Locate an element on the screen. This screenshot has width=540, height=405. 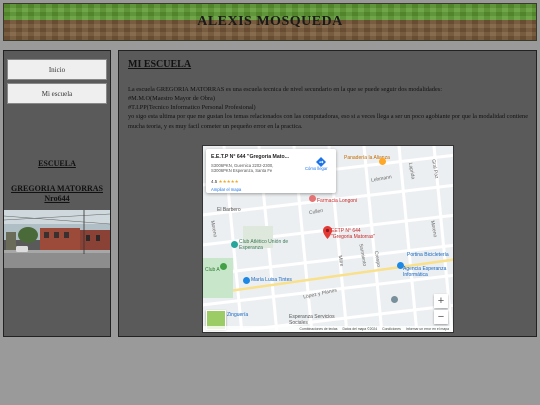
escuela-link: ESCUELA is located at coordinates (57, 163).